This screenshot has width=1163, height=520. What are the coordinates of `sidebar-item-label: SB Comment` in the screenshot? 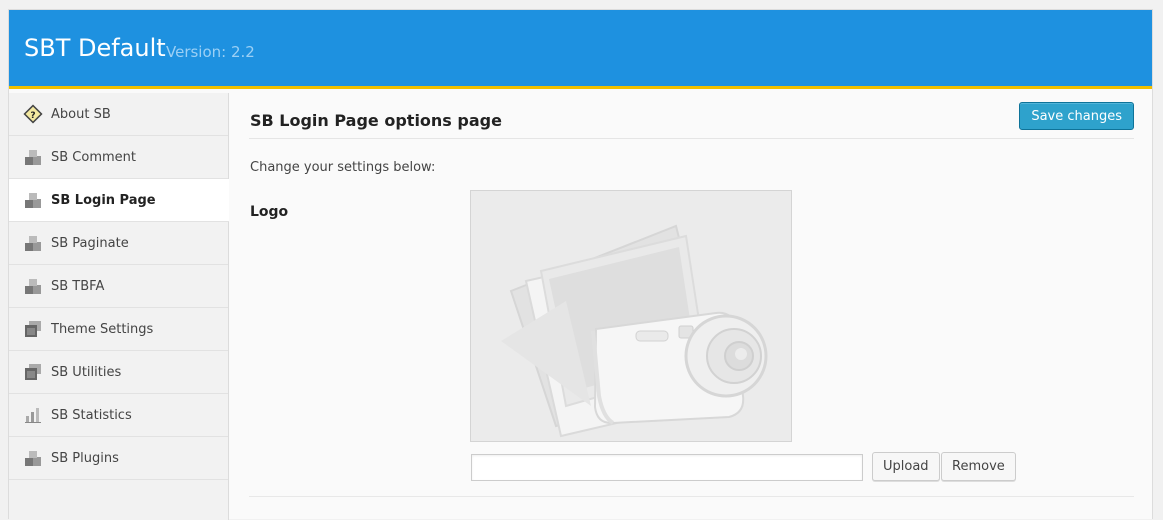 It's located at (93, 157).